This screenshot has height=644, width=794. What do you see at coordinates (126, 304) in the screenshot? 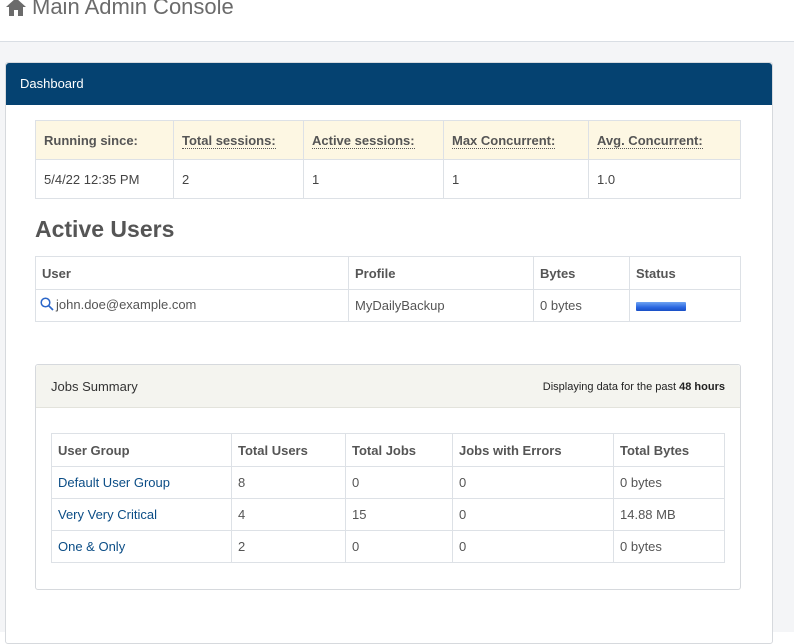
I see `user-email: john.doe@example.com` at bounding box center [126, 304].